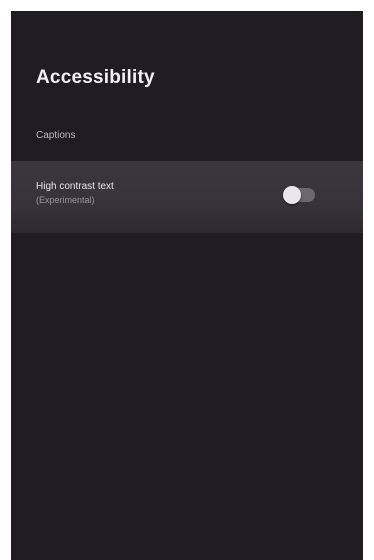  What do you see at coordinates (75, 186) in the screenshot?
I see `menu-item-label: High contrast text` at bounding box center [75, 186].